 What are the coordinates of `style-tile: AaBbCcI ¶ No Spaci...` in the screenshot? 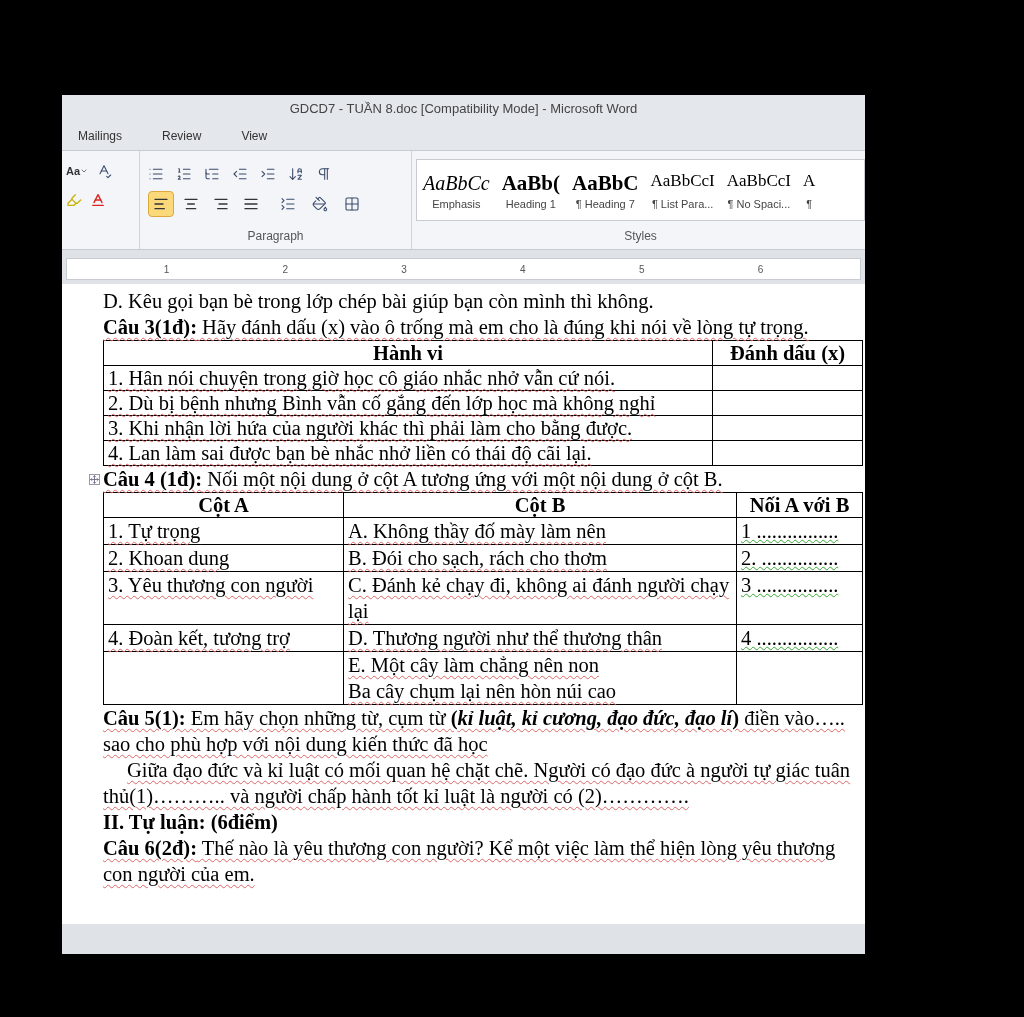 It's located at (758, 190).